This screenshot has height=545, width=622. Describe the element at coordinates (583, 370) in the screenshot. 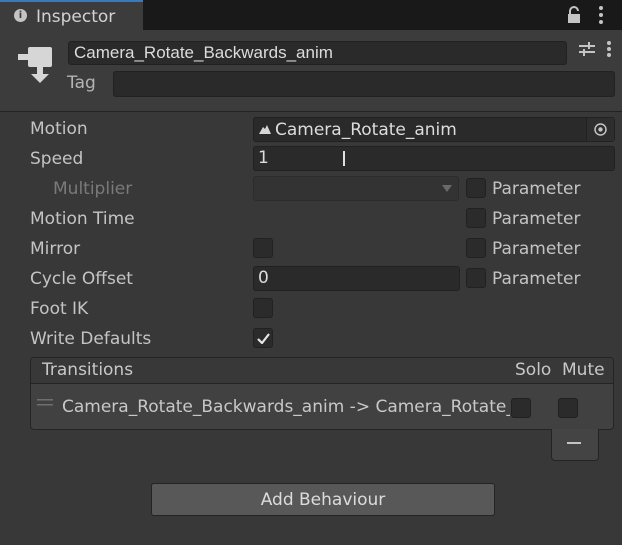

I see `mute-column-header: Mute` at that location.